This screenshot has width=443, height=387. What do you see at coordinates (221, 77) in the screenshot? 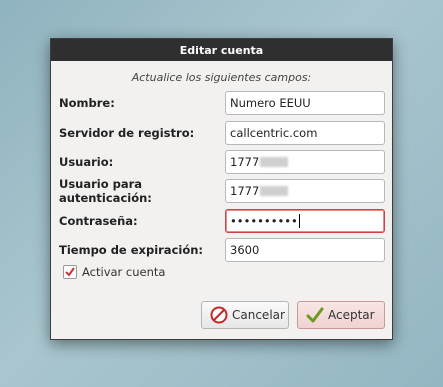
I see `dialog-subtitle: Actualice los siguientes campos:` at bounding box center [221, 77].